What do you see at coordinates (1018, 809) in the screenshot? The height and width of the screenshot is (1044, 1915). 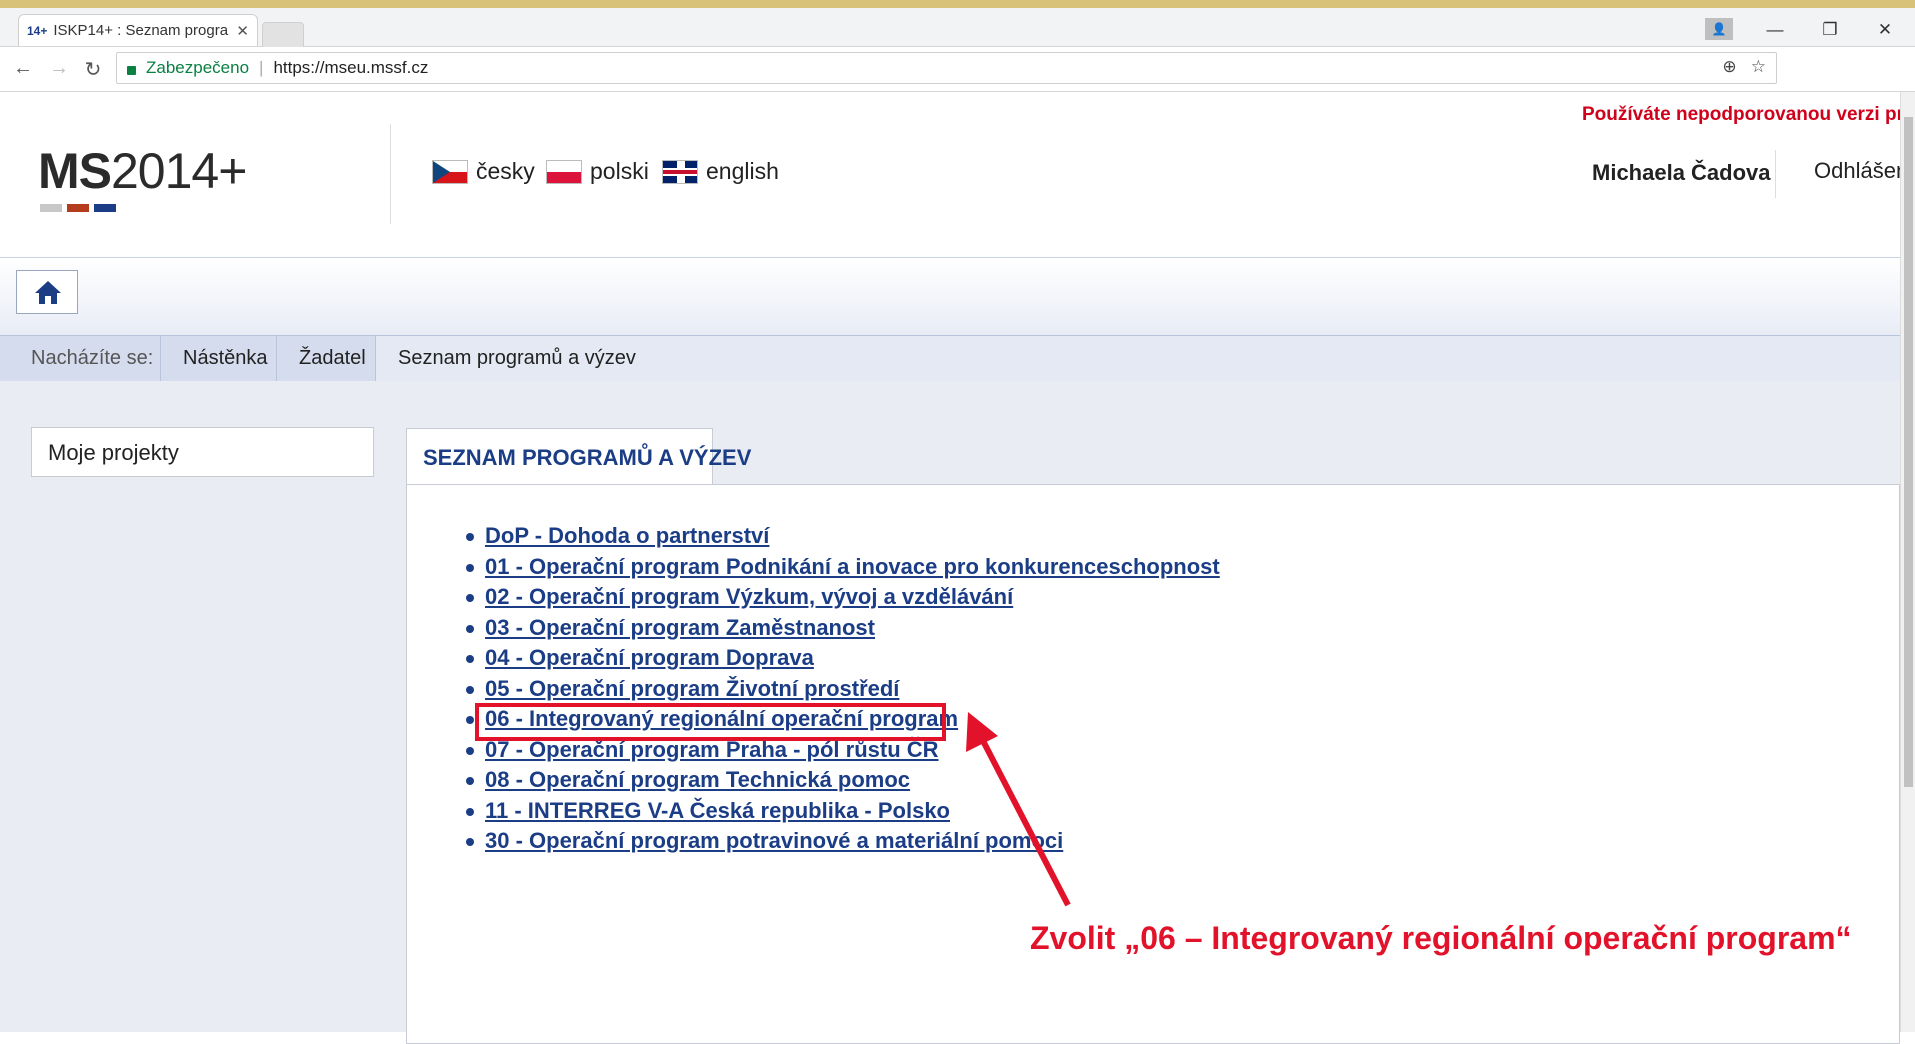 I see `annotation-arrow-icon` at bounding box center [1018, 809].